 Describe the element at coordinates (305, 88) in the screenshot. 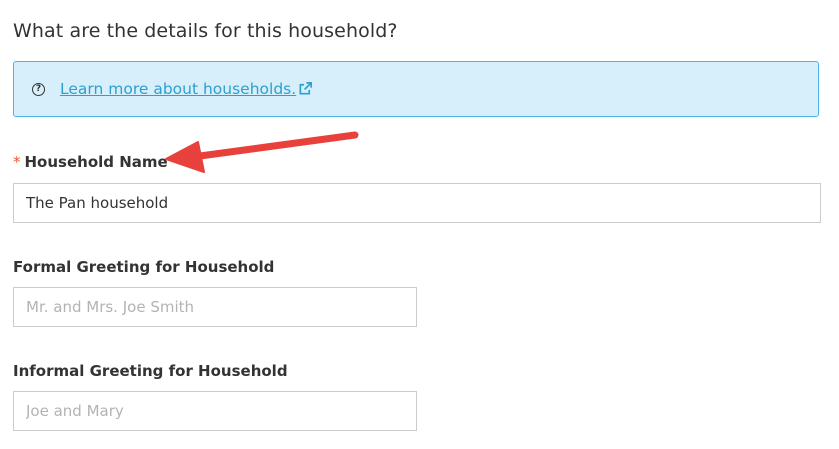

I see `external-link-icon` at that location.